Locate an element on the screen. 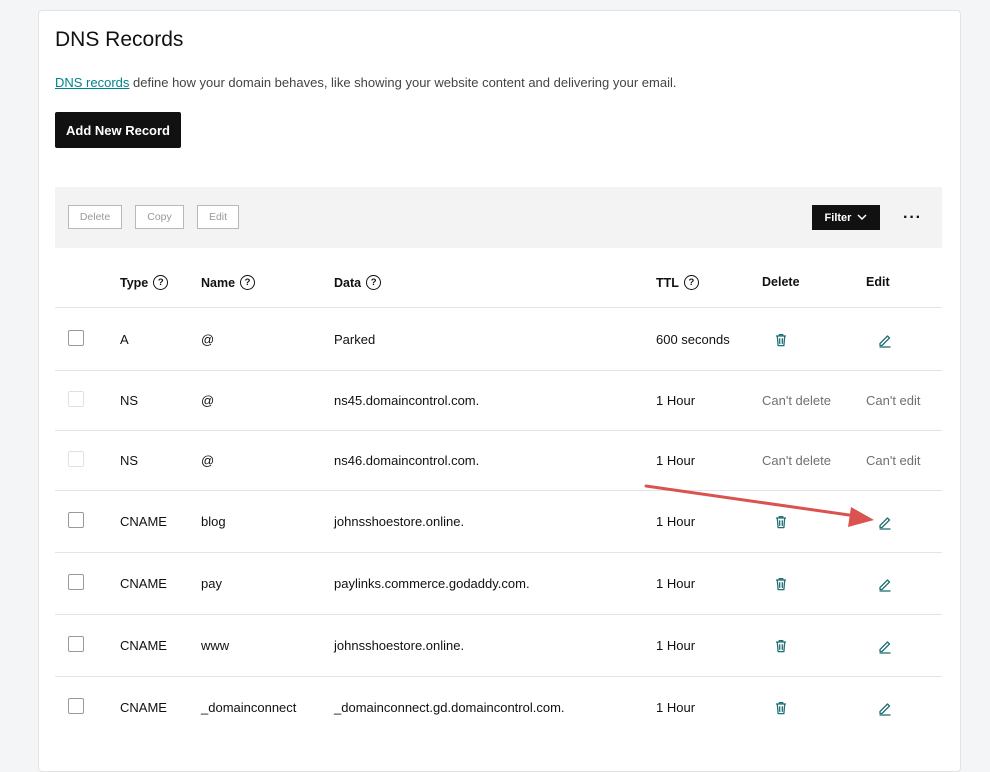  record-data: ns45.domaincontrol.com. is located at coordinates (407, 400).